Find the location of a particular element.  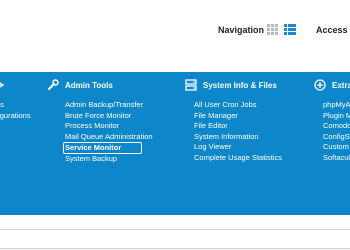

menu-item: Softacul is located at coordinates (336, 158).